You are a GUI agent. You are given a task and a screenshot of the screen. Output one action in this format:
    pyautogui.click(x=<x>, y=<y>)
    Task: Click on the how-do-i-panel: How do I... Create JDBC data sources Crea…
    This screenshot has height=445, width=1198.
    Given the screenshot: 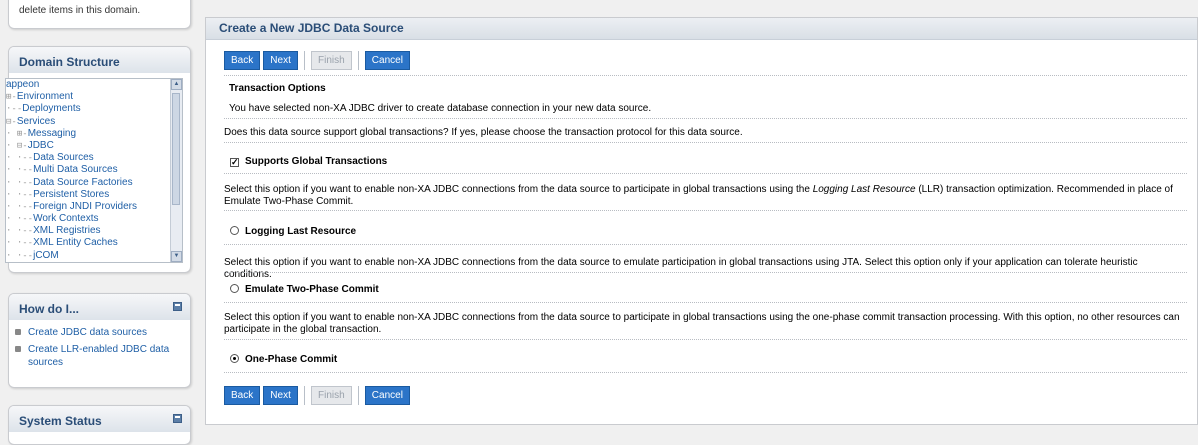 What is the action you would take?
    pyautogui.click(x=99, y=340)
    